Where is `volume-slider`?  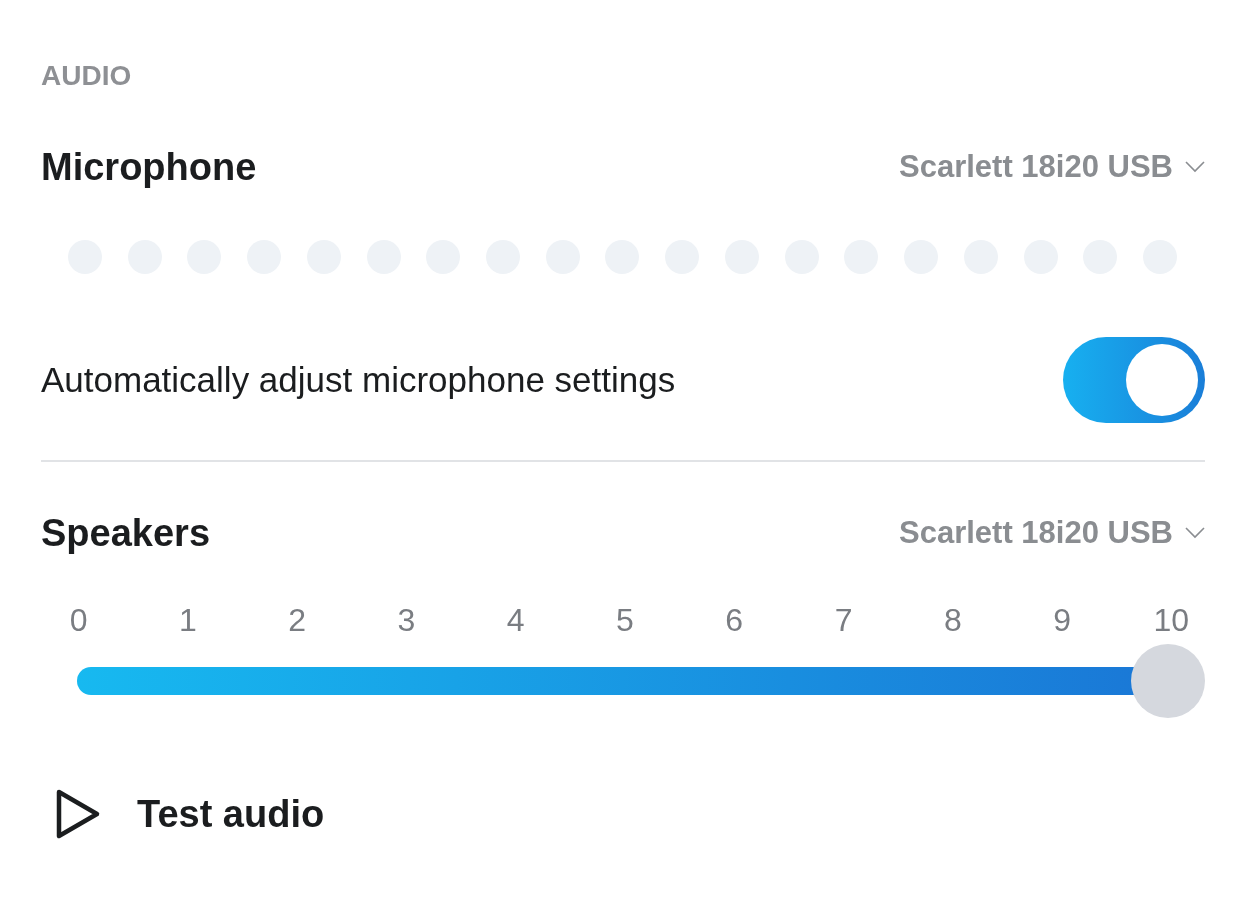
volume-slider is located at coordinates (641, 681).